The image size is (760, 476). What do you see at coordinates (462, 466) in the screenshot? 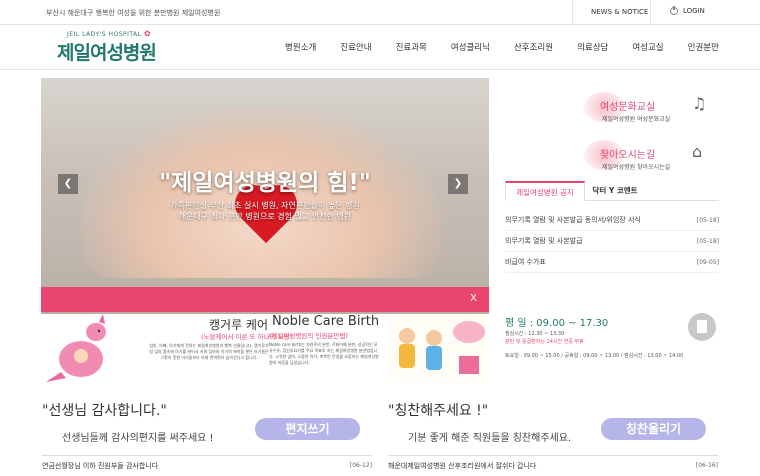
I see `praise-title: 해운대제일여성병원 산후조리원에서 잘쉬다 갑니다` at bounding box center [462, 466].